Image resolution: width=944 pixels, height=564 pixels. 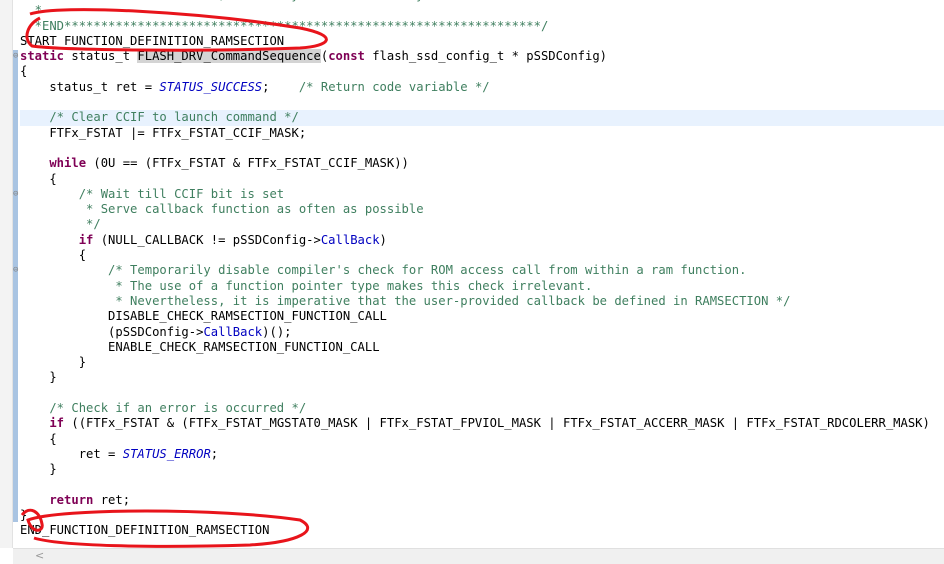 I want to click on code-line: ret = STATUS_ERROR;, so click(x=482, y=454).